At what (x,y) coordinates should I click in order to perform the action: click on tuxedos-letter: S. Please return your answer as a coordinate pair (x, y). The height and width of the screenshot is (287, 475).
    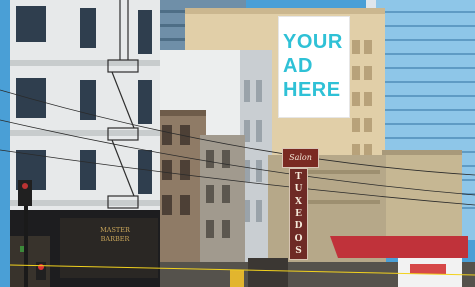
    Looking at the image, I should click on (298, 250).